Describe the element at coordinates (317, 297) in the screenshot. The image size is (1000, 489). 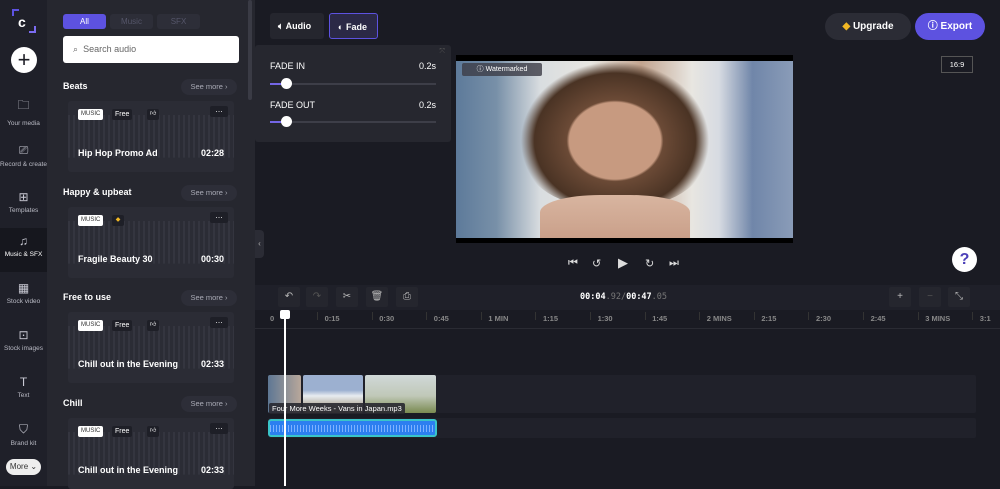
I see `redo-icon: ↷` at that location.